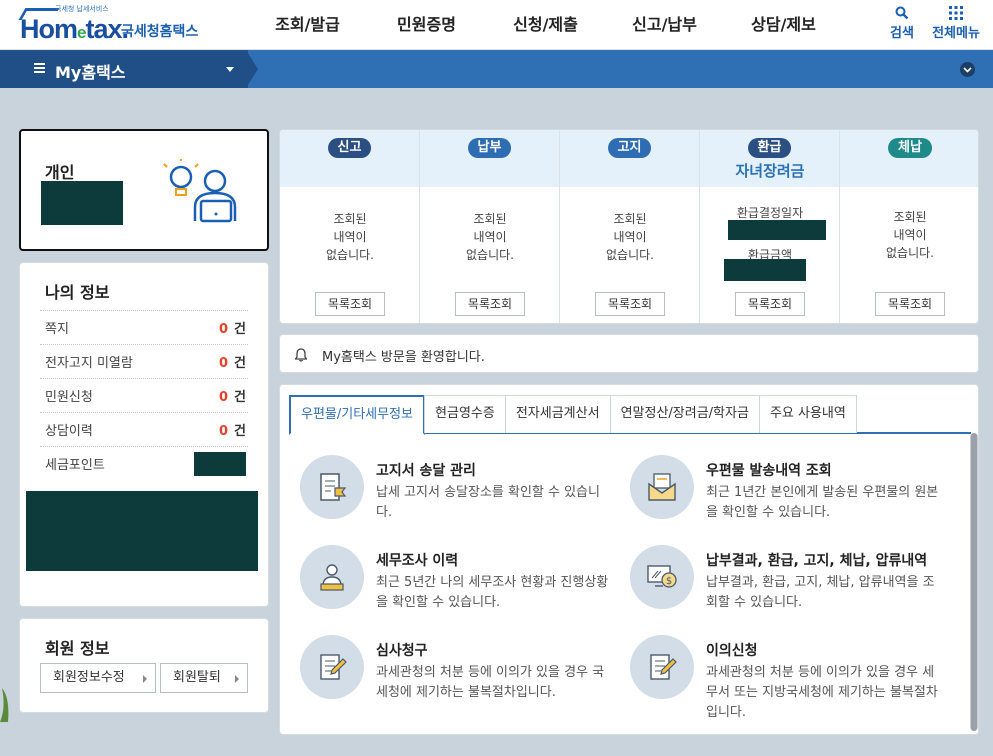  Describe the element at coordinates (684, 414) in the screenshot. I see `tab-year-end-settlement: 연말정산/장려금/학자금` at that location.